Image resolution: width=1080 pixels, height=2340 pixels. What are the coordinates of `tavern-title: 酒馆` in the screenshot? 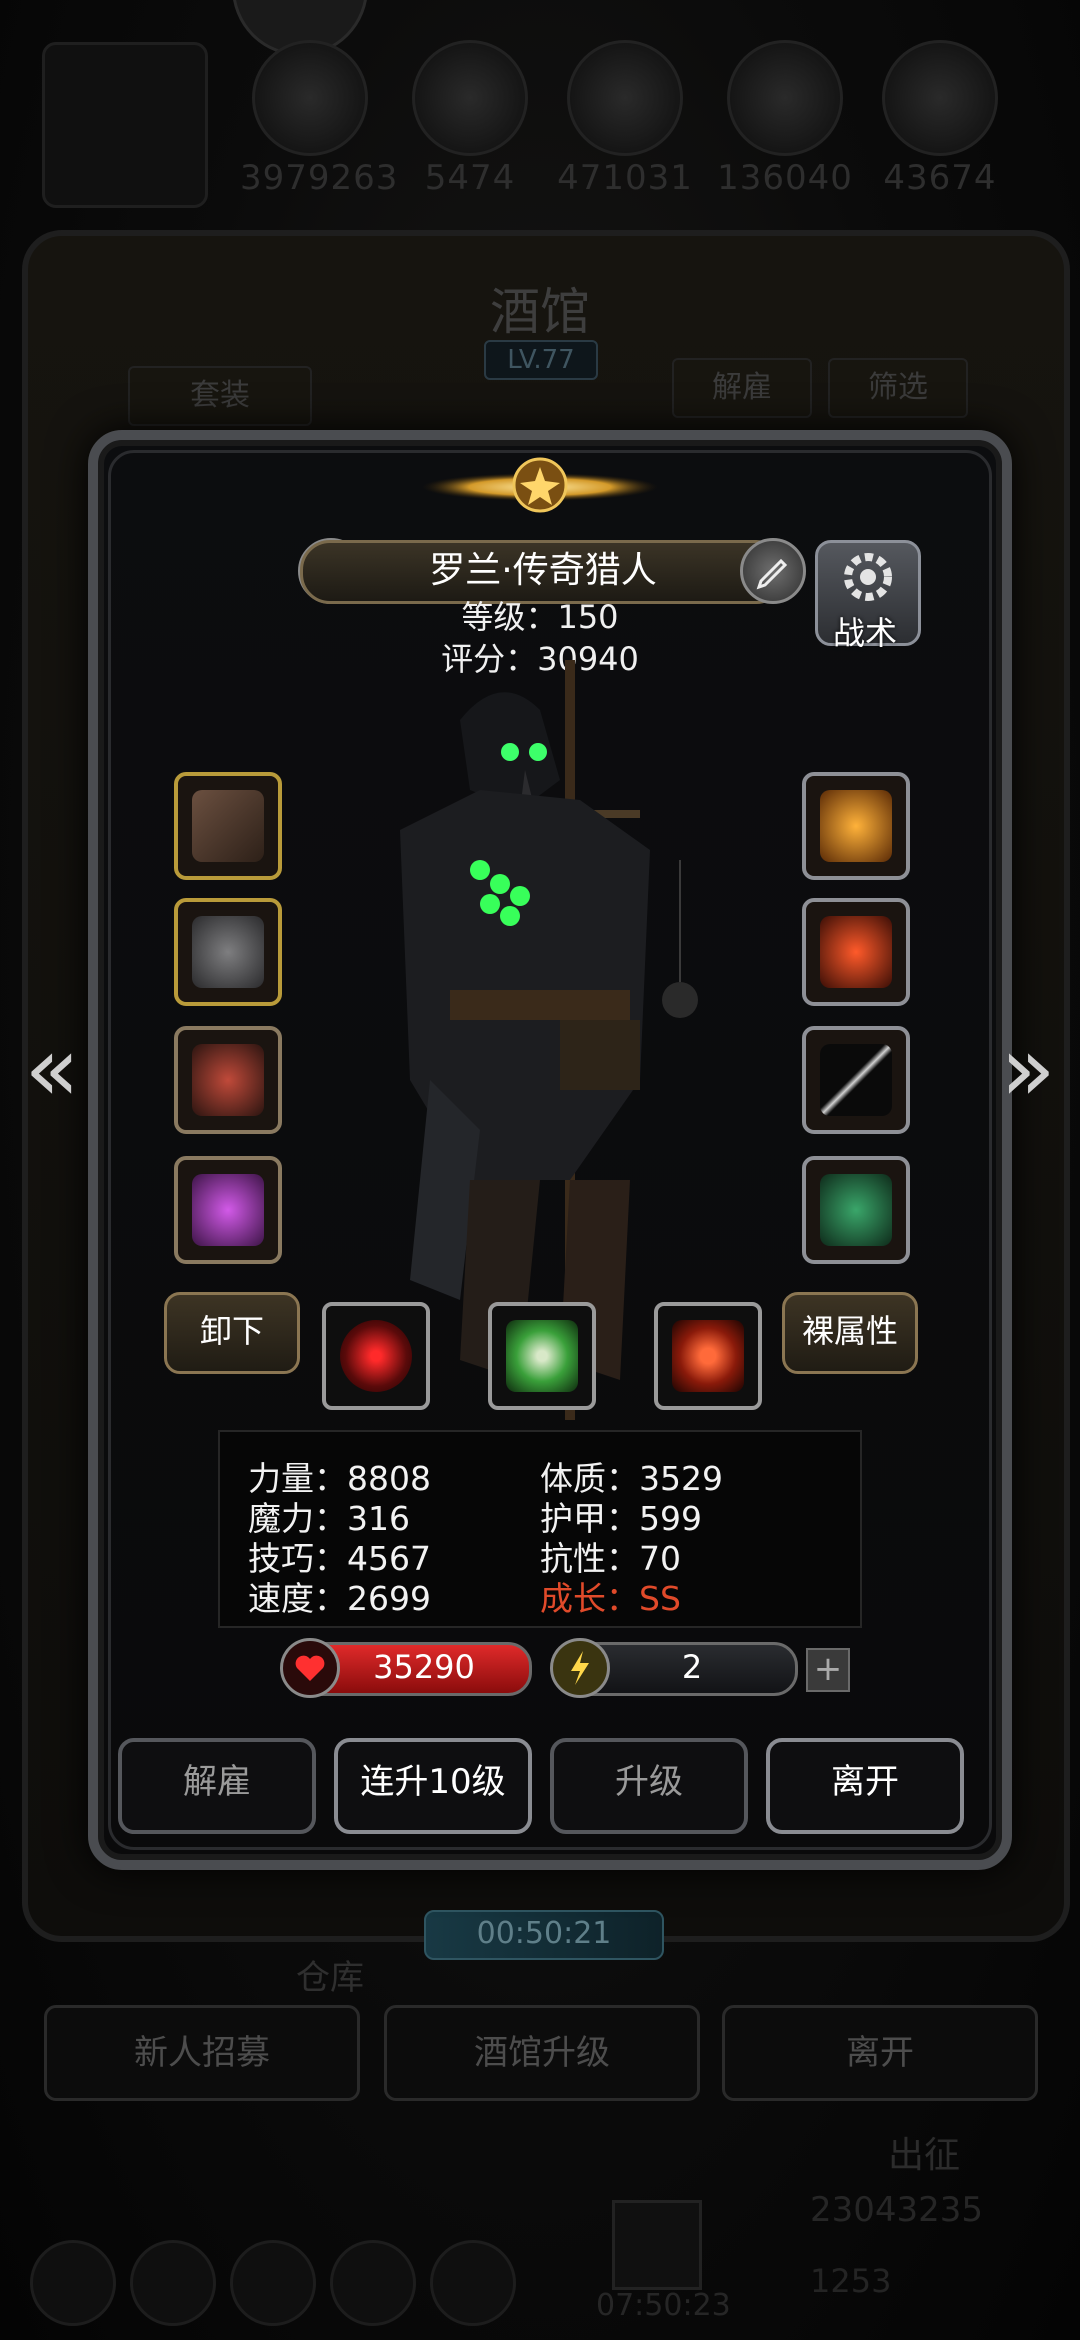 It's located at (540, 312).